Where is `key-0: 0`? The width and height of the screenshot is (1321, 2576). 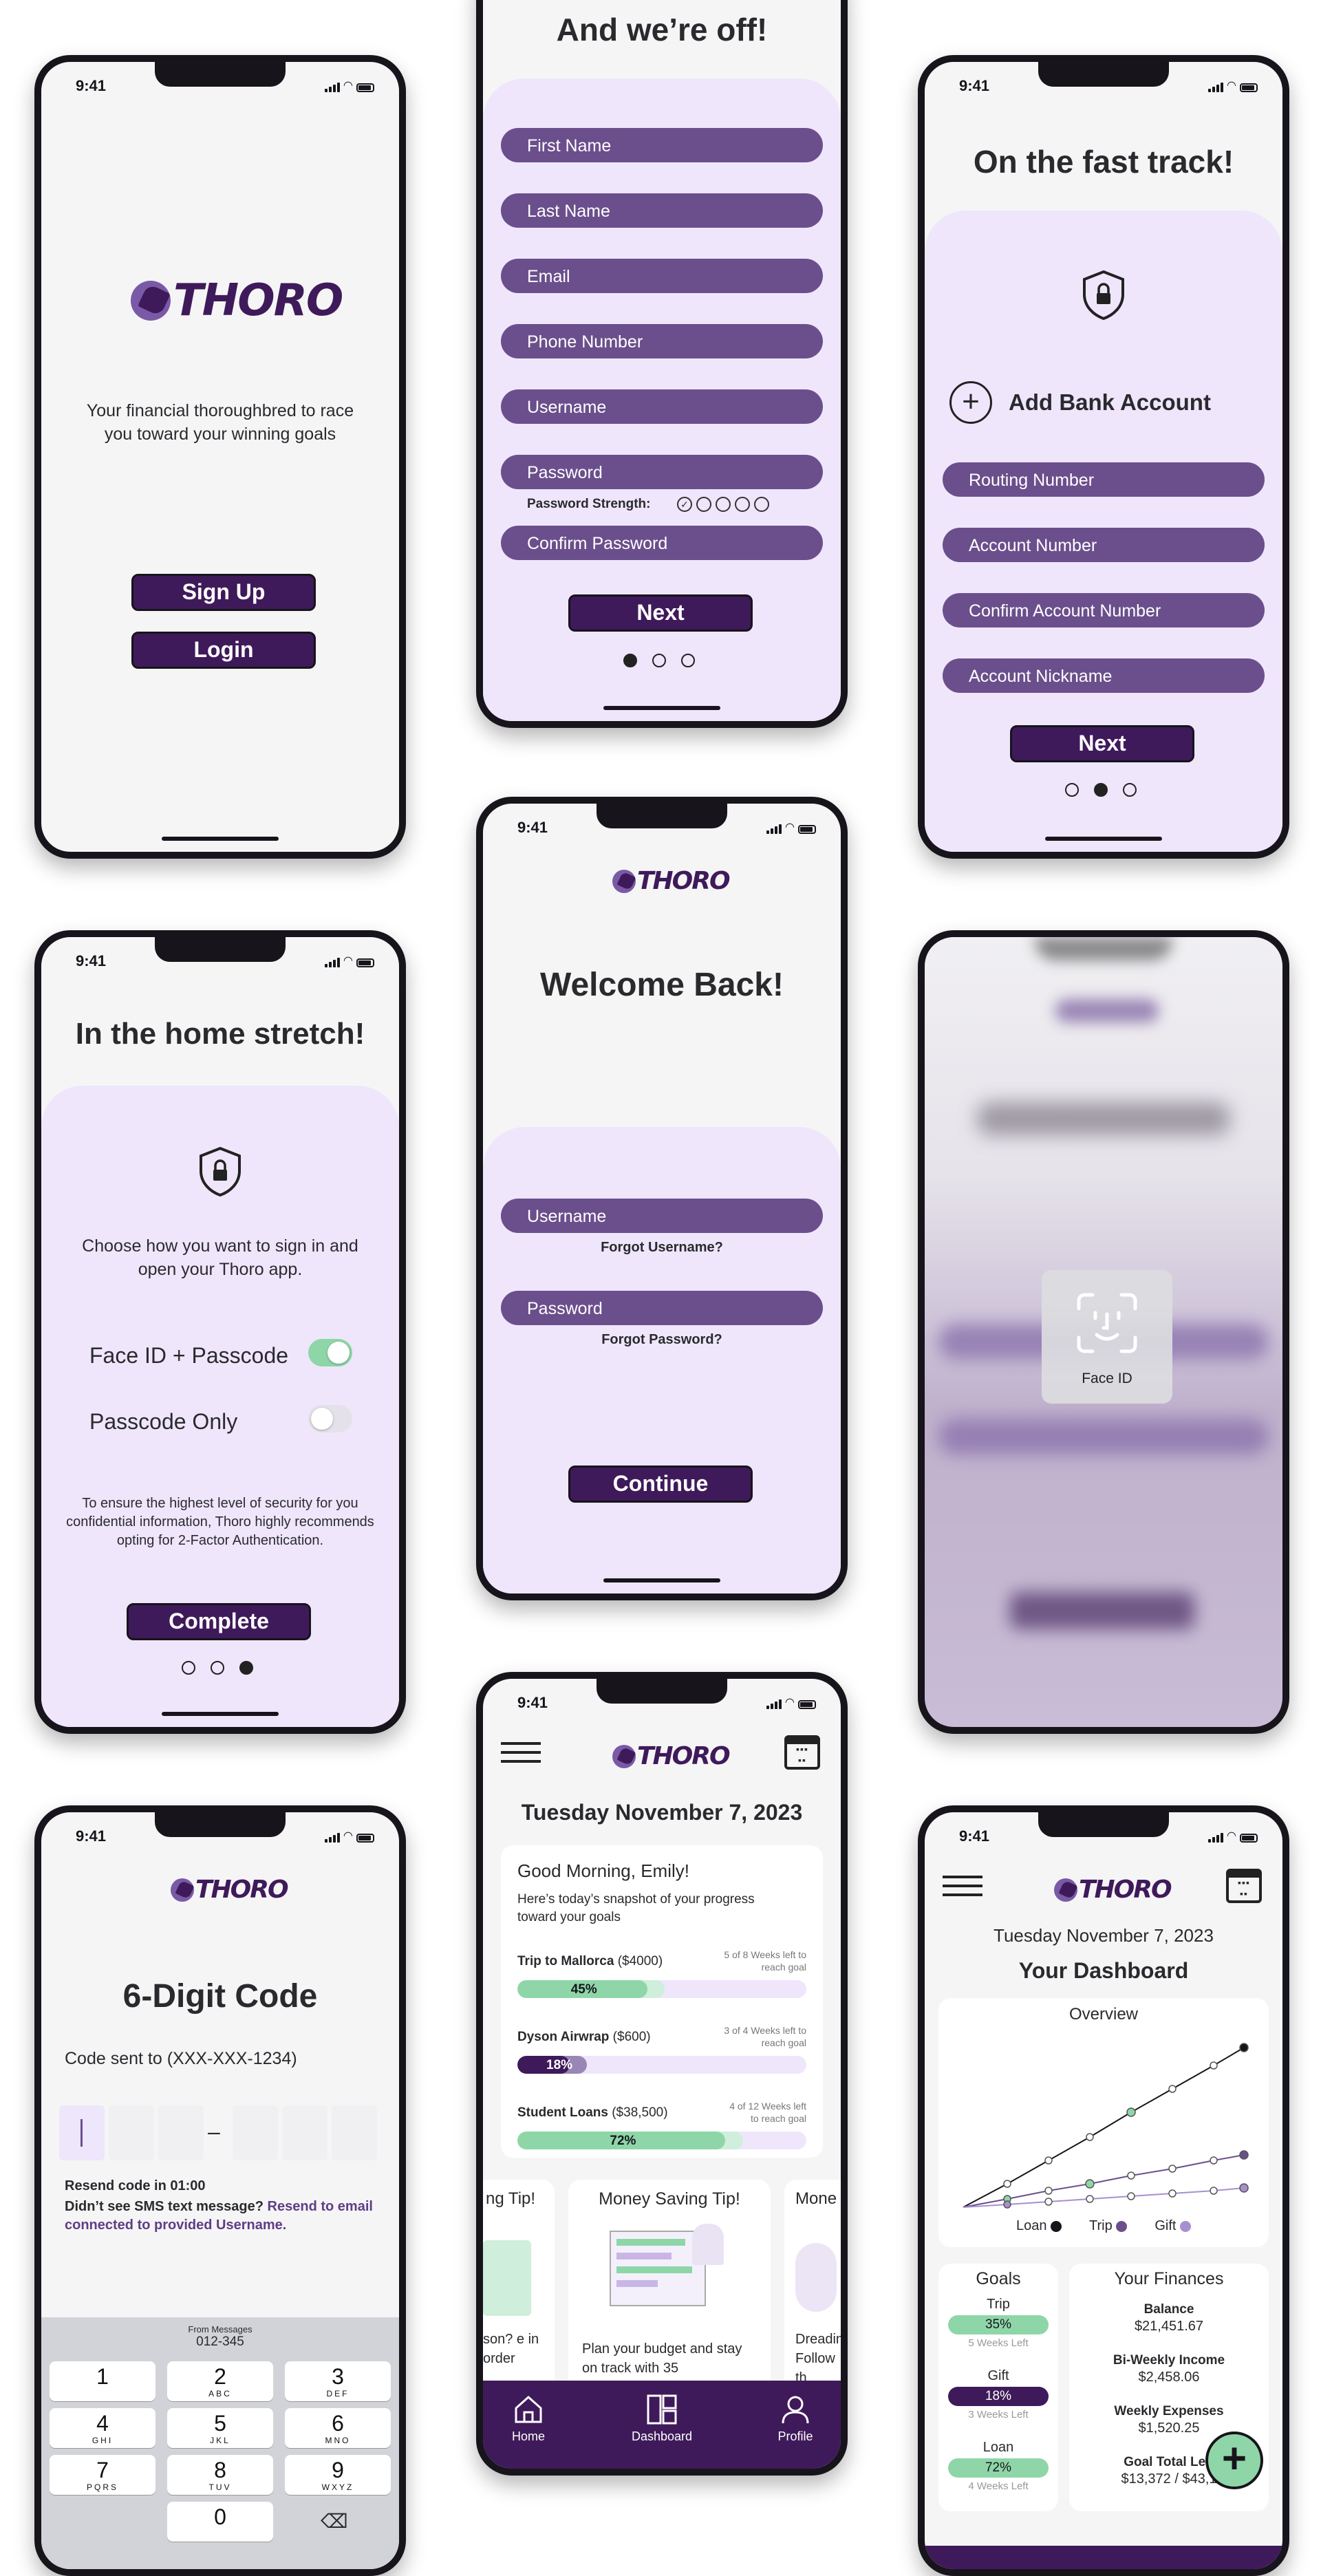 key-0: 0 is located at coordinates (220, 2522).